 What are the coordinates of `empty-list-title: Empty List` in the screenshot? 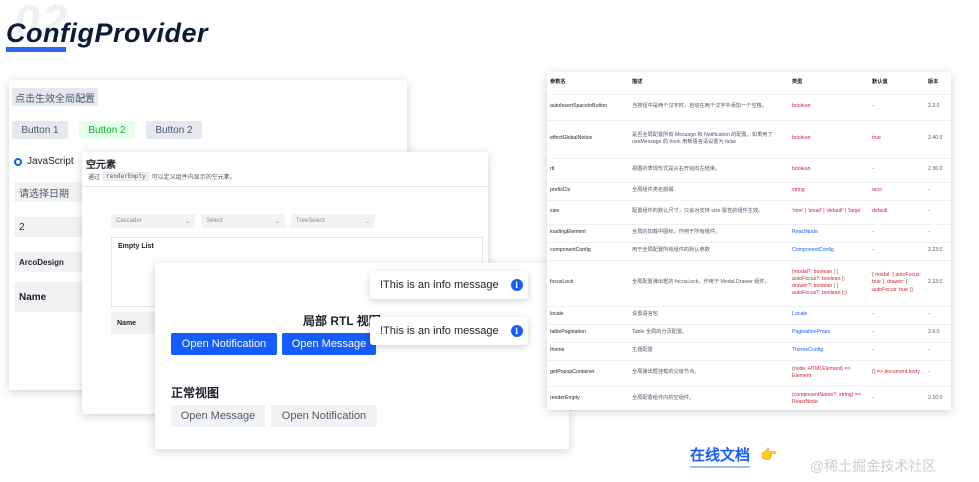 It's located at (136, 246).